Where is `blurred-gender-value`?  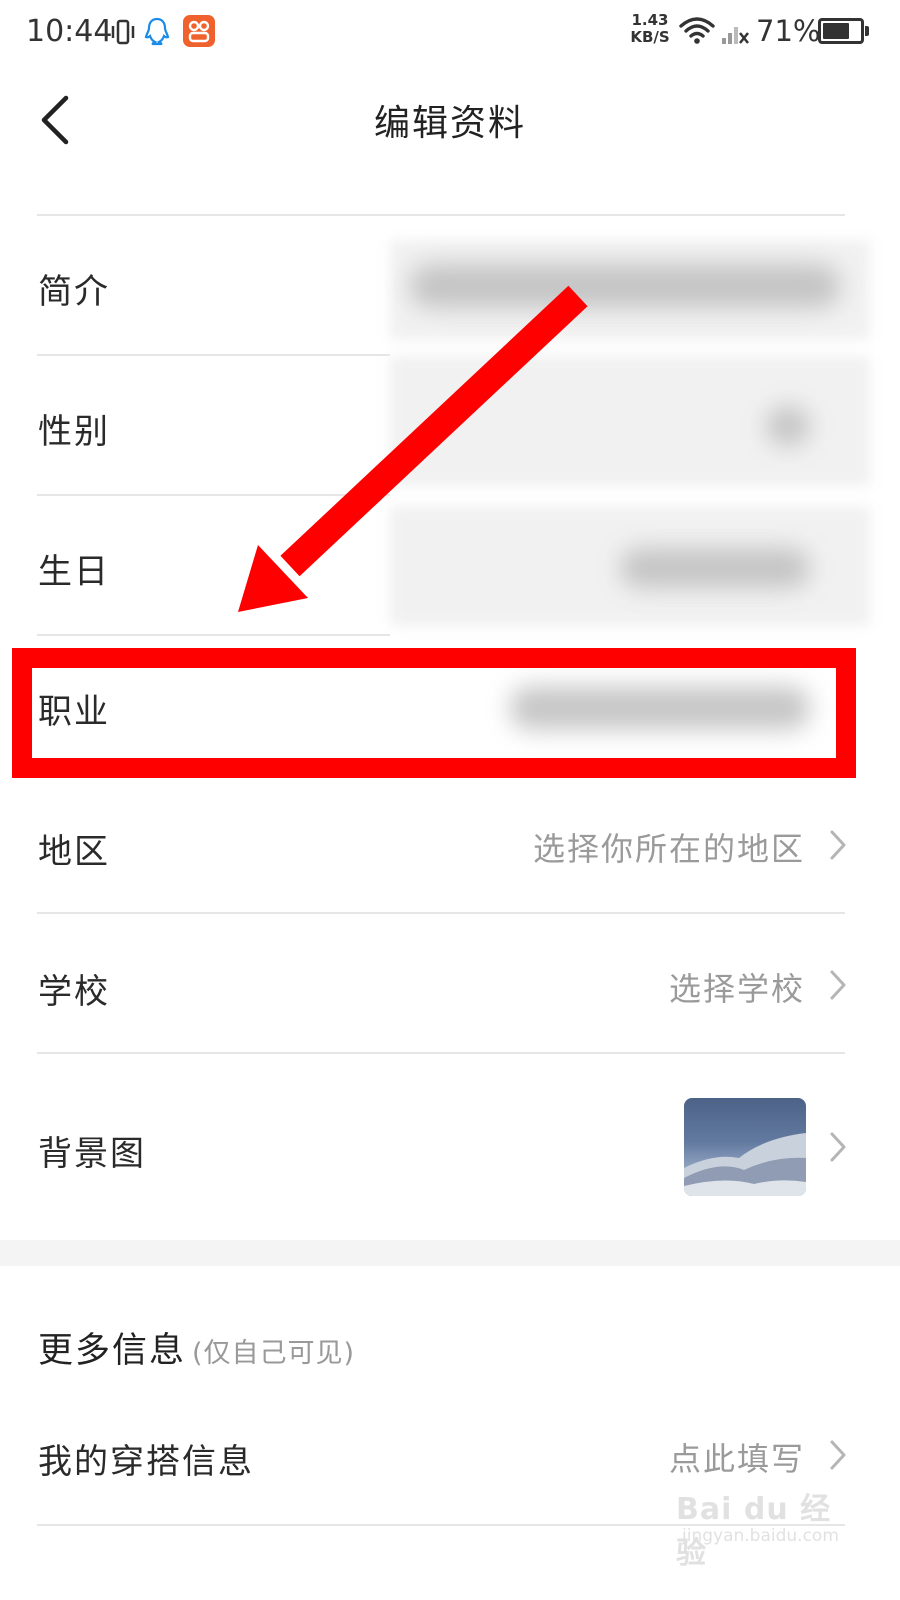
blurred-gender-value is located at coordinates (788, 426).